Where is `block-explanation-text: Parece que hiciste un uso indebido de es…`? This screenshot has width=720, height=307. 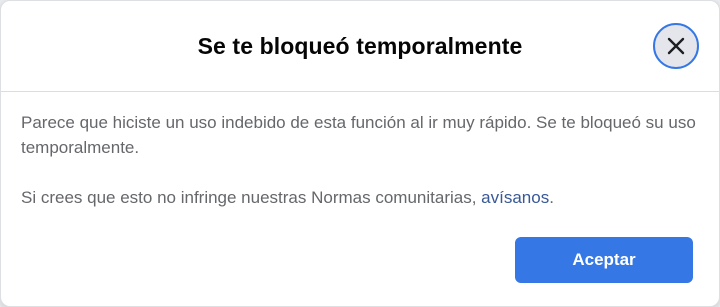 block-explanation-text: Parece que hiciste un uso indebido de es… is located at coordinates (358, 135).